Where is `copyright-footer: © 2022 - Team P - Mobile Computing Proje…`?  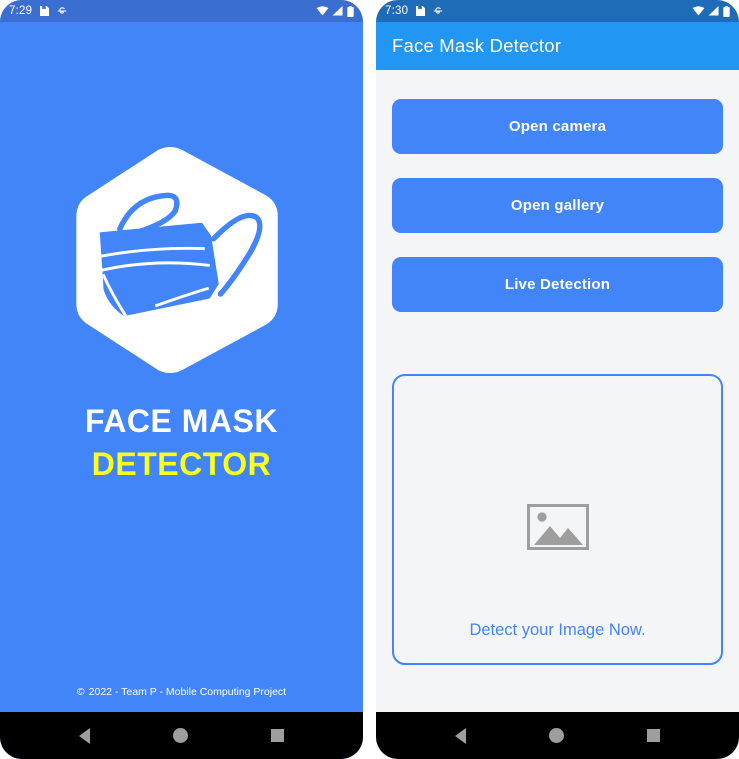
copyright-footer: © 2022 - Team P - Mobile Computing Proje… is located at coordinates (181, 692).